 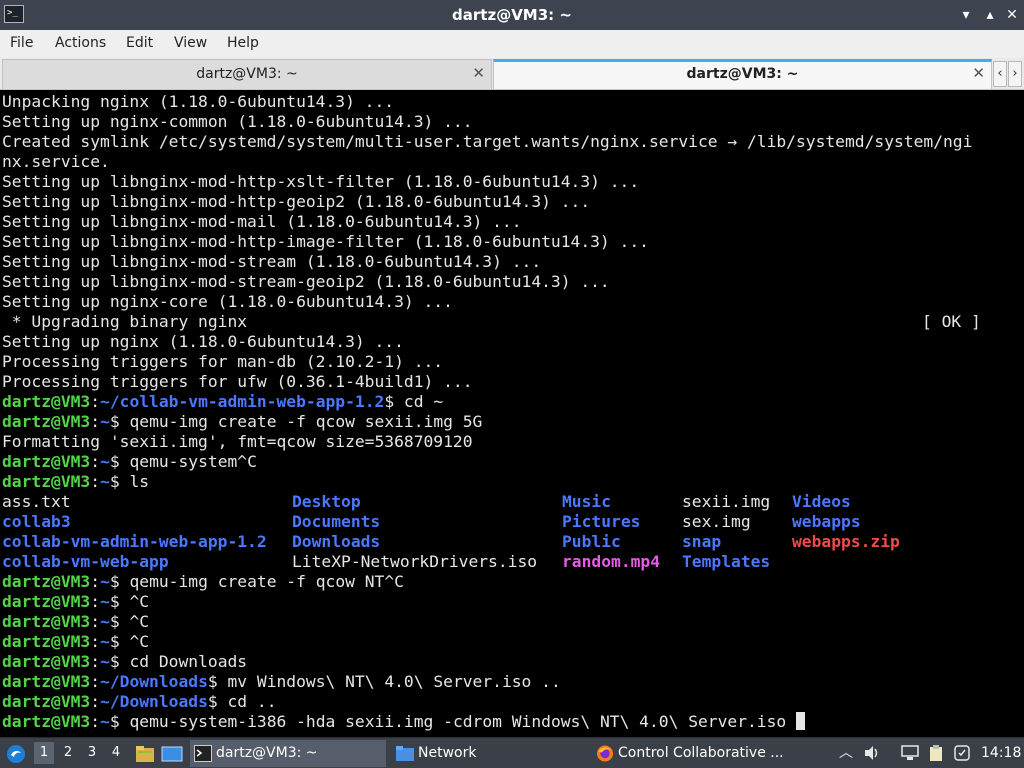 I want to click on app-menu-icon, so click(x=16, y=754).